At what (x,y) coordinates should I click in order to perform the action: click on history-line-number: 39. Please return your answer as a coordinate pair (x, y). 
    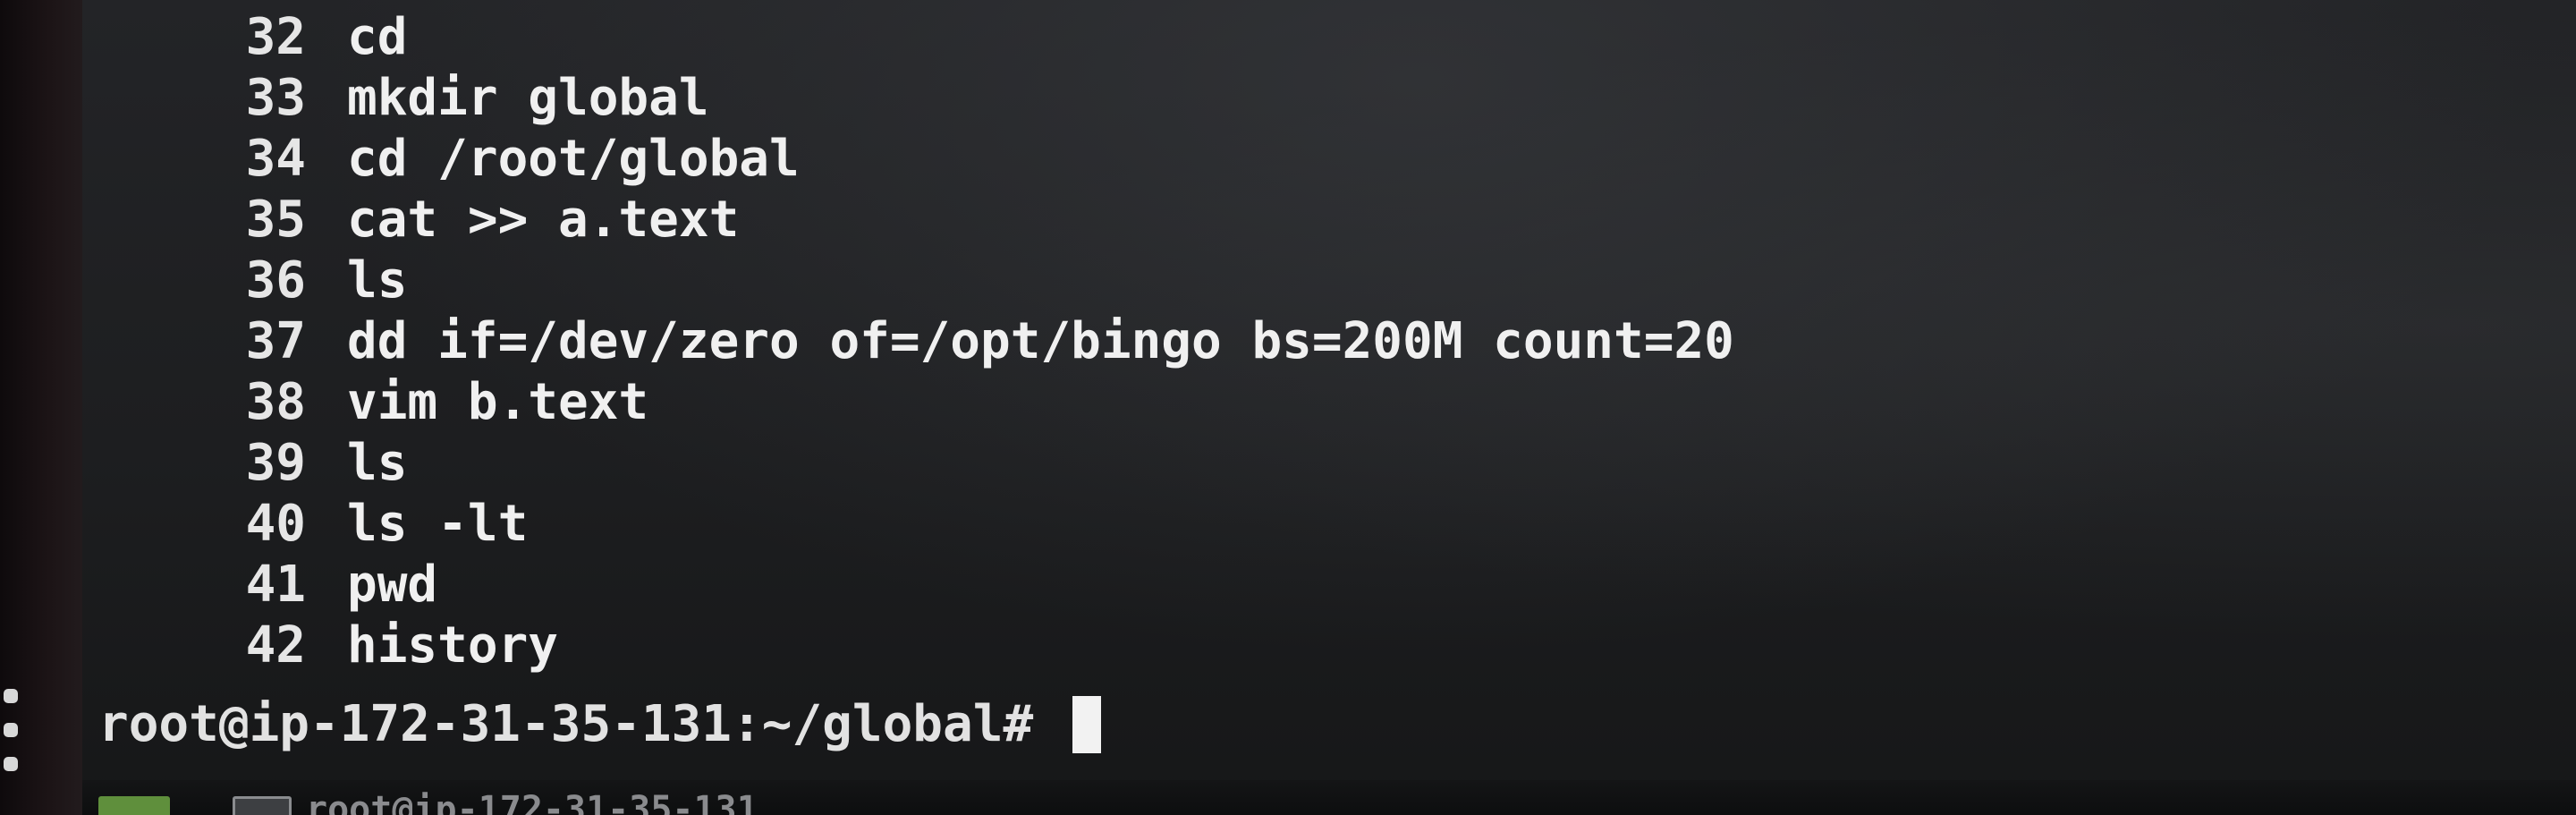
    Looking at the image, I should click on (275, 463).